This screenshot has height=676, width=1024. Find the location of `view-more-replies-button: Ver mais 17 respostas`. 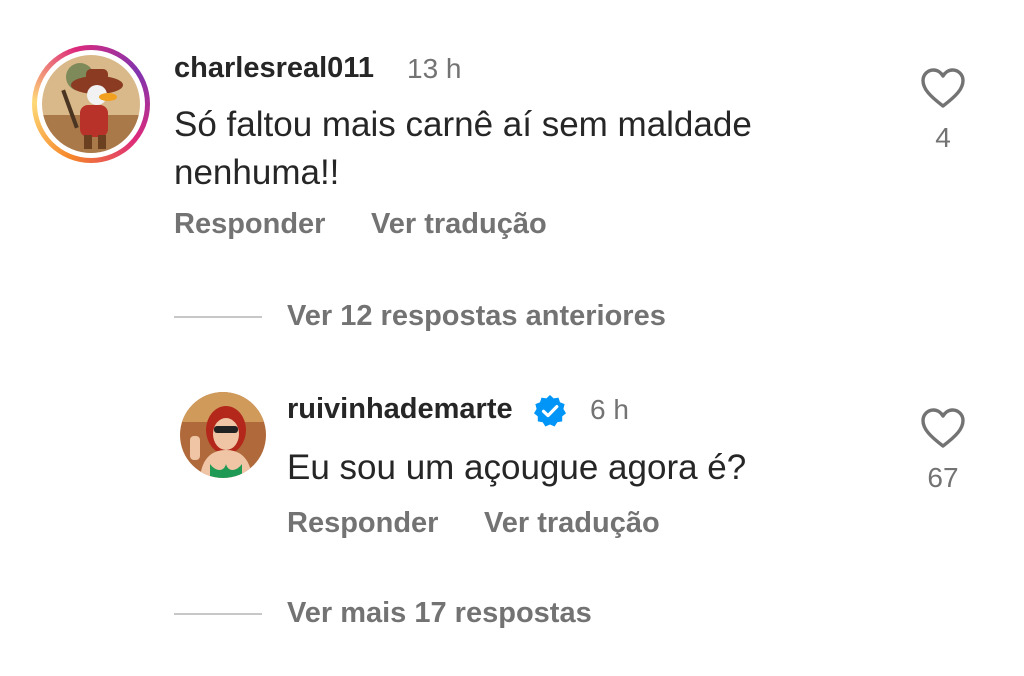

view-more-replies-button: Ver mais 17 respostas is located at coordinates (439, 613).